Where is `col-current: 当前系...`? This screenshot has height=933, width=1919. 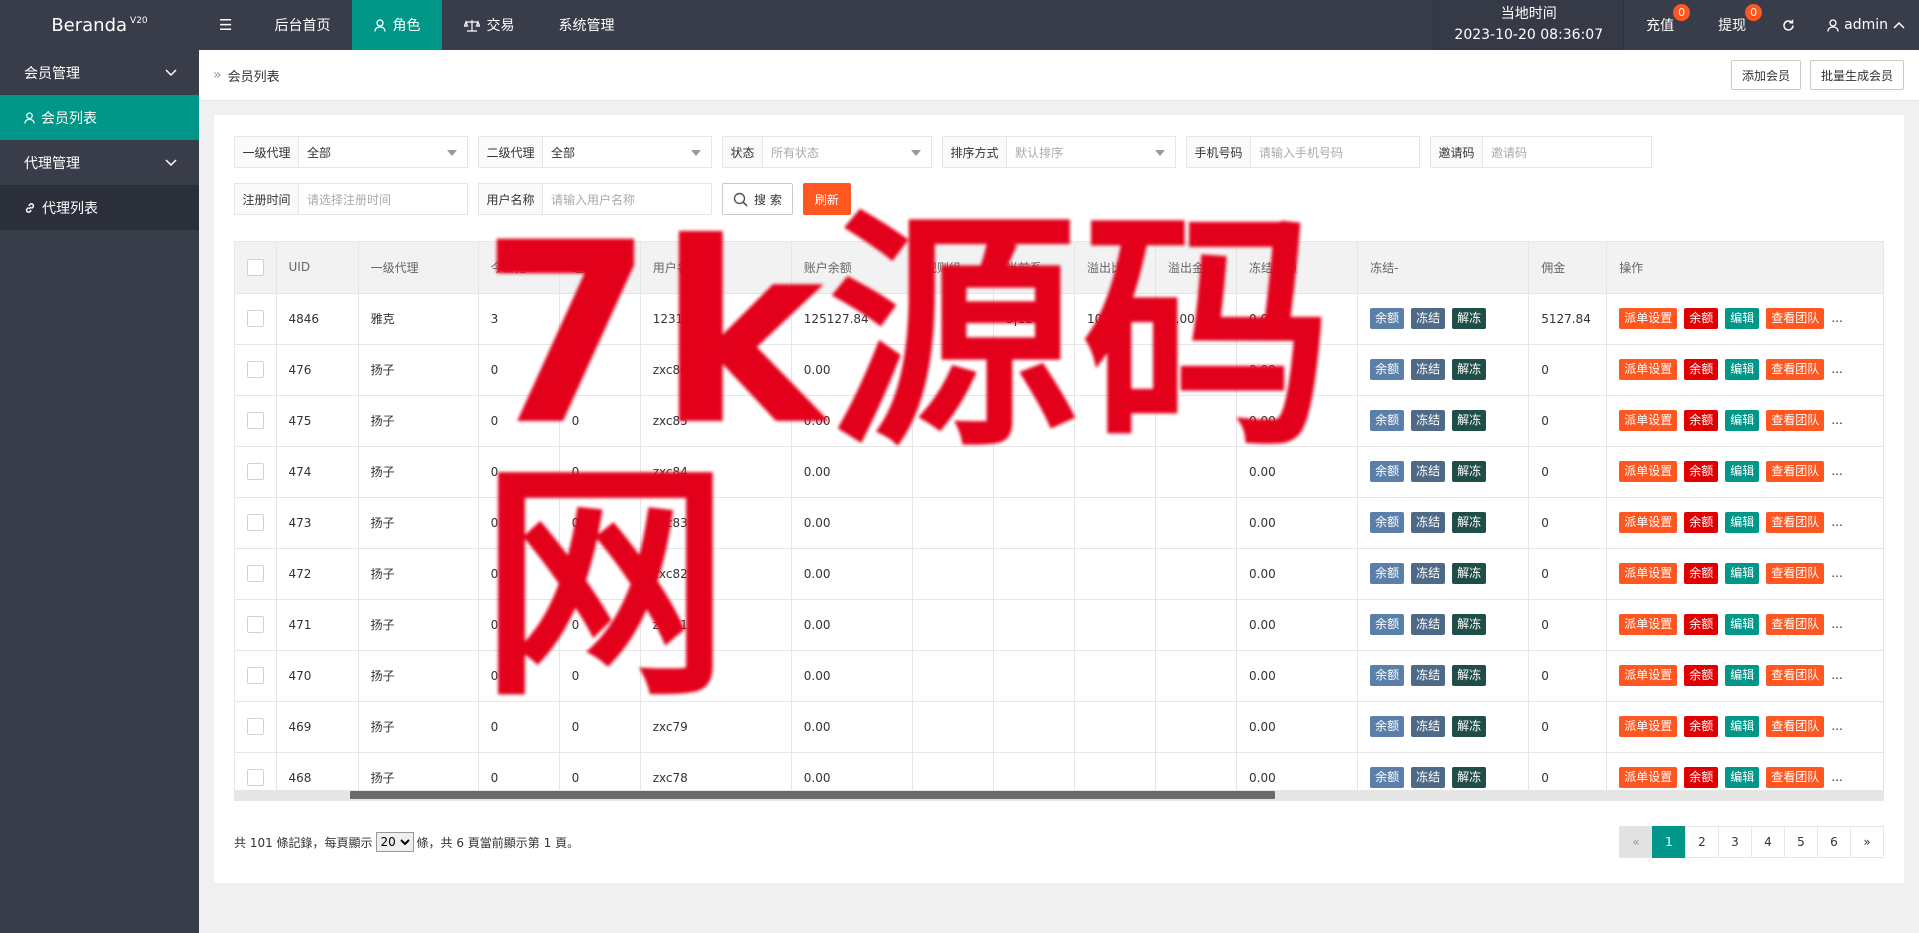
col-current: 当前系... is located at coordinates (1034, 268).